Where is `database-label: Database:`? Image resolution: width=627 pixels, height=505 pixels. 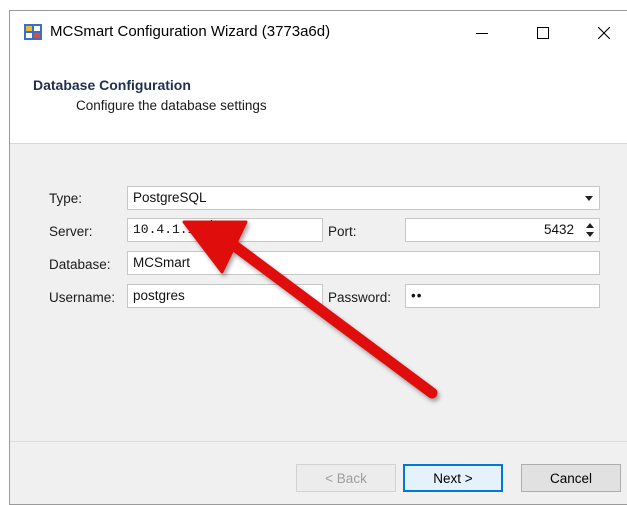 database-label: Database: is located at coordinates (80, 264).